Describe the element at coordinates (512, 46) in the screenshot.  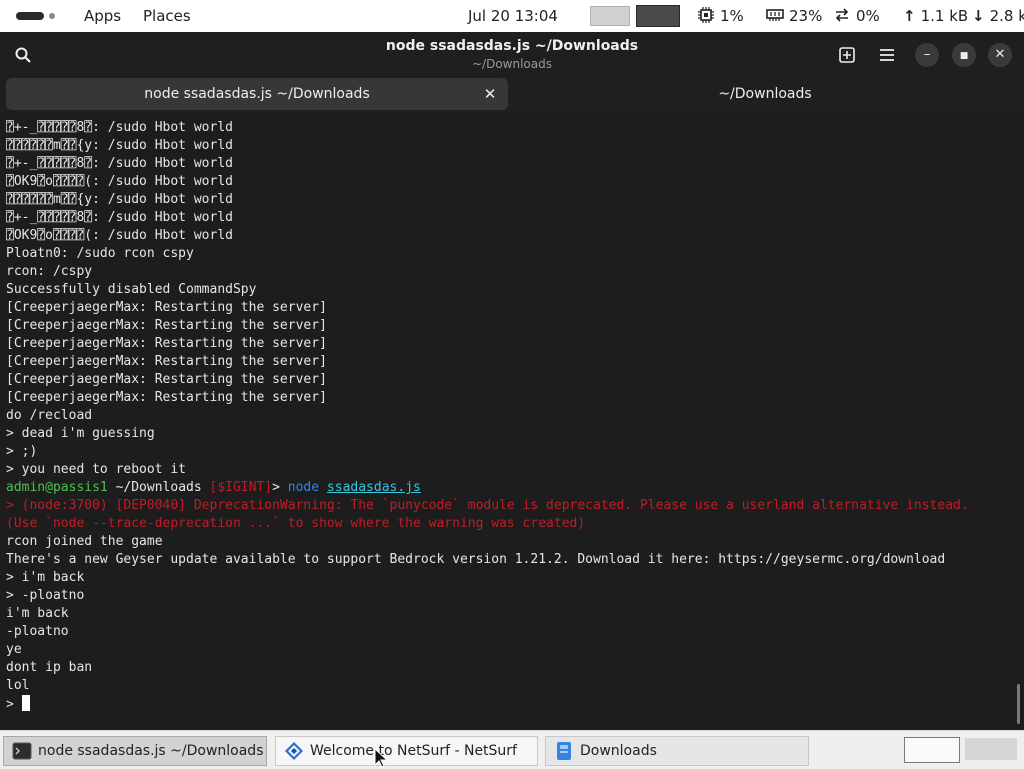
I see `window-title: node ssadasdas.js ~/Downloads` at that location.